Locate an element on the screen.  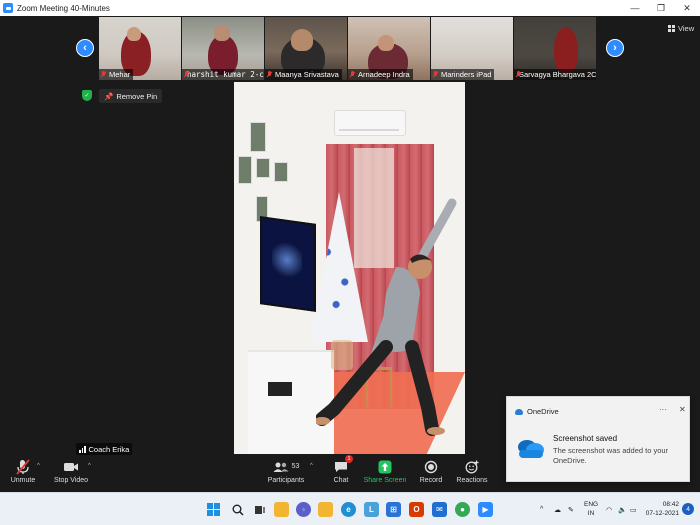
participant-video is located at coordinates (566, 50).